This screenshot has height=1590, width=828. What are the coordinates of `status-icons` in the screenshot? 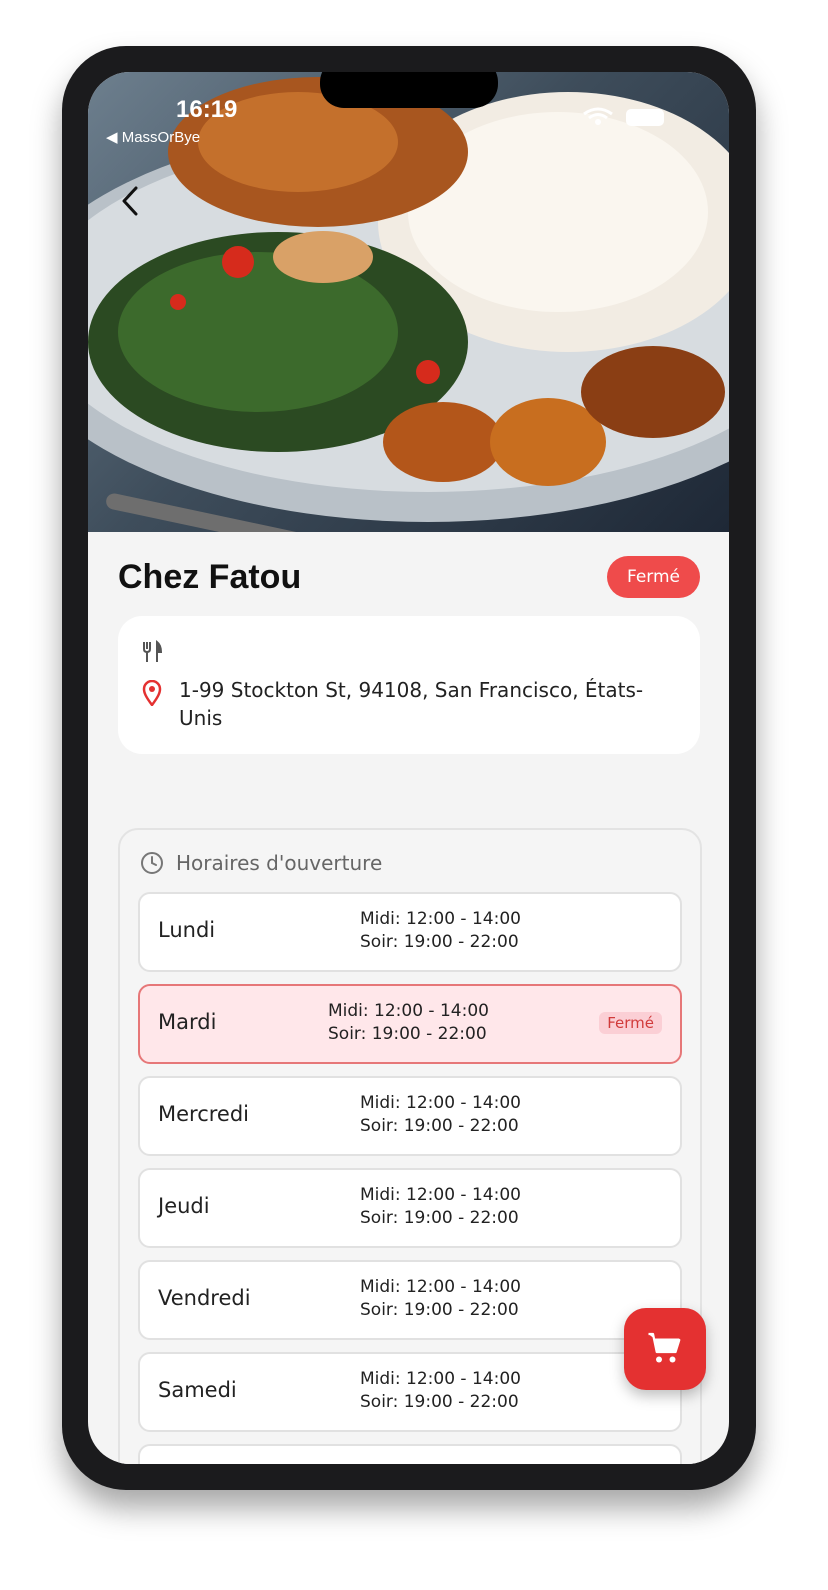 It's located at (623, 116).